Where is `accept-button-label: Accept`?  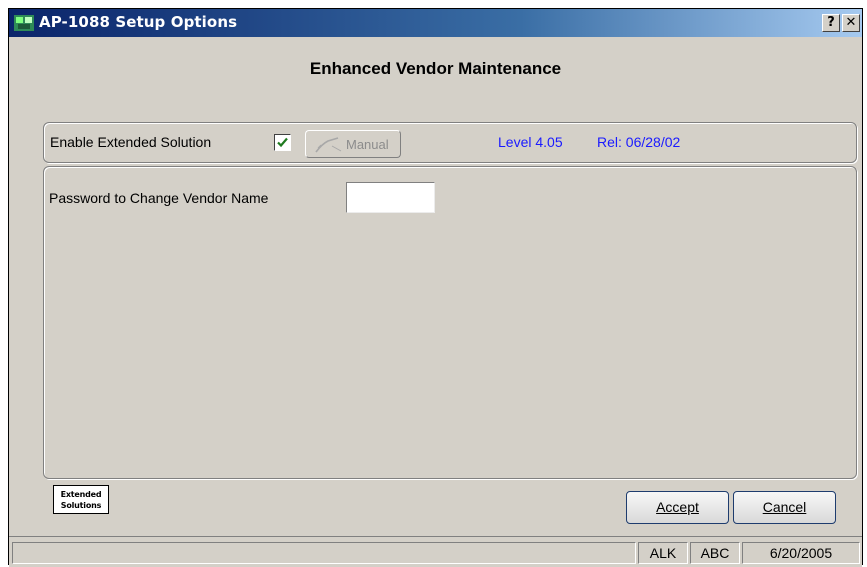 accept-button-label: Accept is located at coordinates (677, 507).